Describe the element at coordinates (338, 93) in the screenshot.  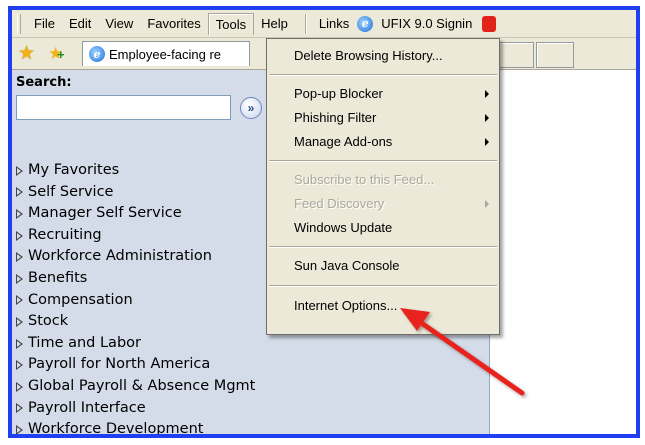
I see `menu-item-label: Pop-up Blocker` at that location.